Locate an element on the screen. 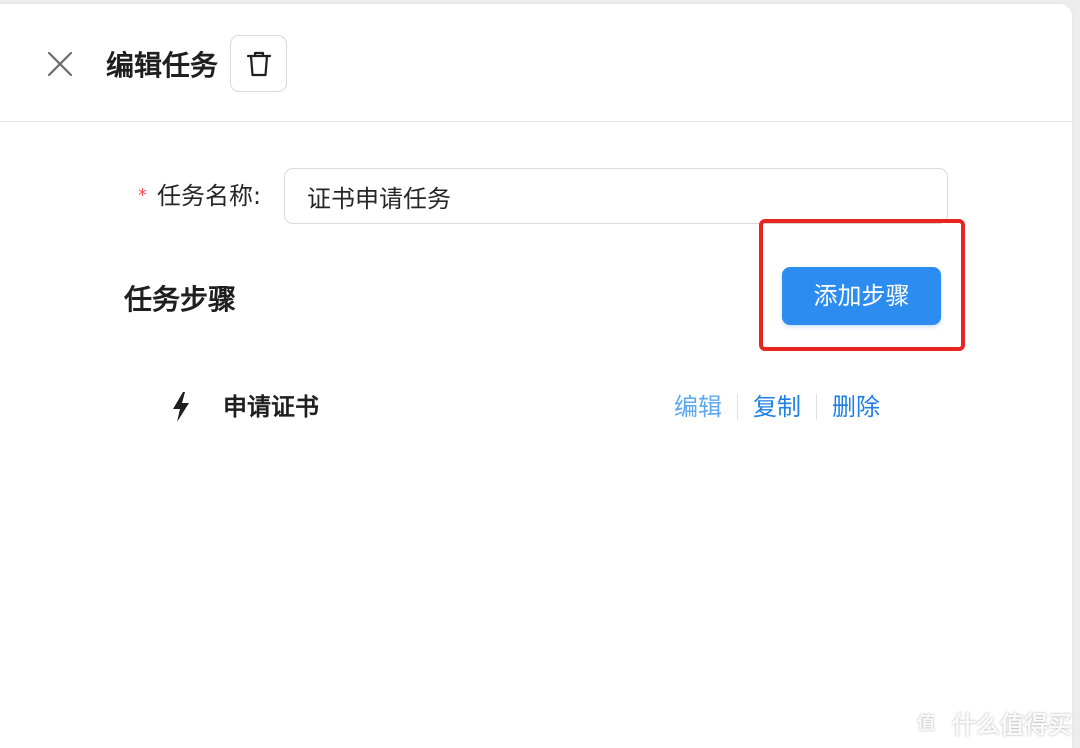 The image size is (1080, 748). watermark-text: 什么值得买 is located at coordinates (1012, 724).